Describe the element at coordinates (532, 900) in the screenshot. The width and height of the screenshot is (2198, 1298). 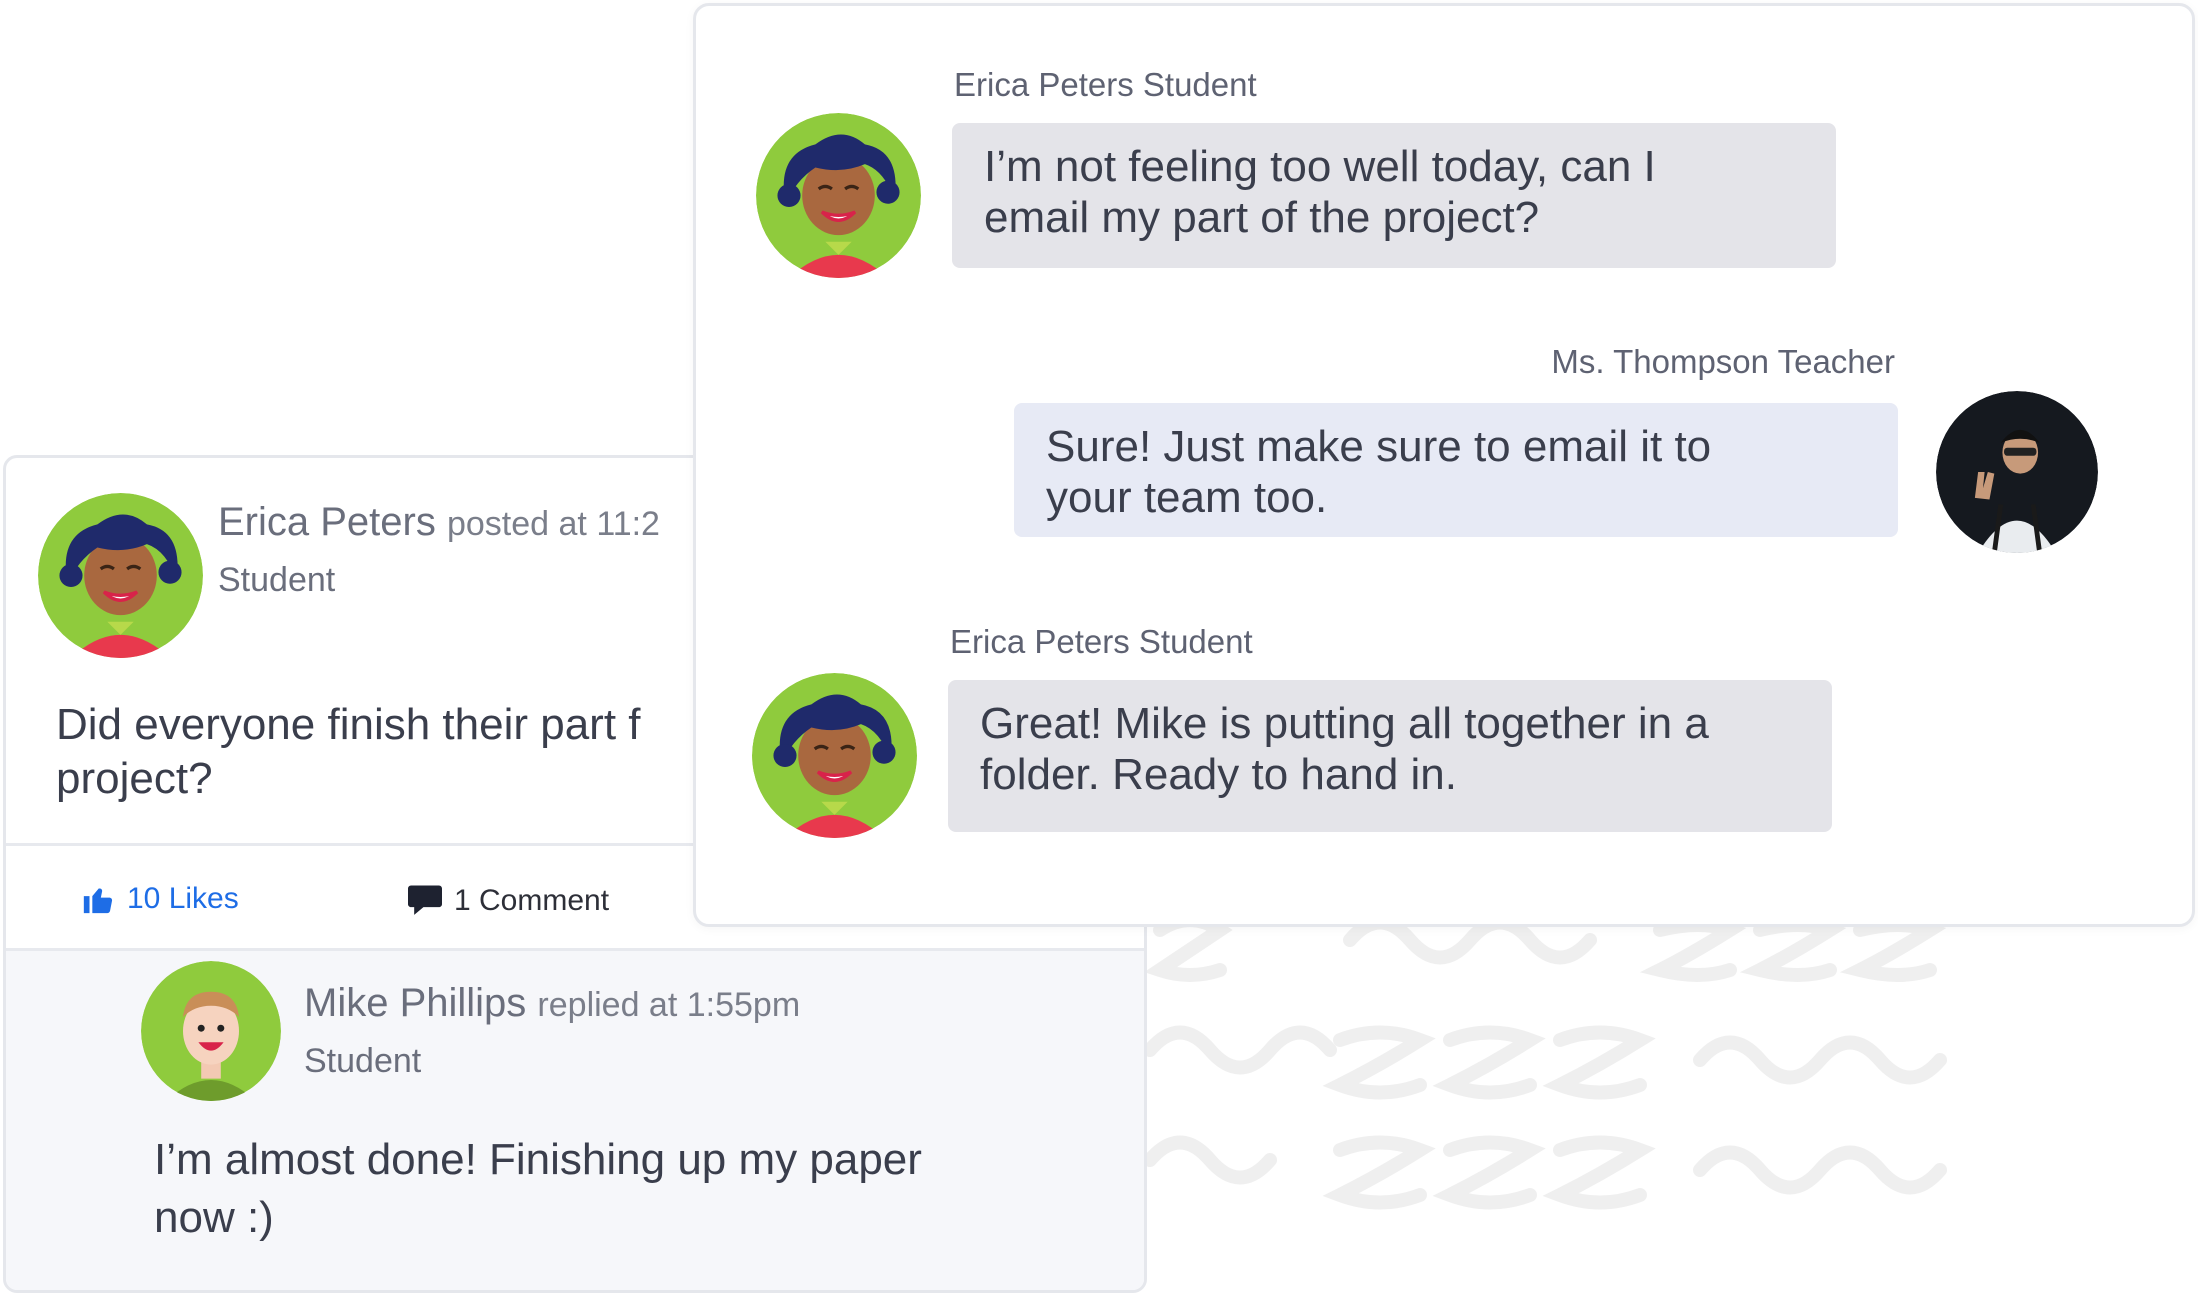
I see `comments-count: 1 Comment` at that location.